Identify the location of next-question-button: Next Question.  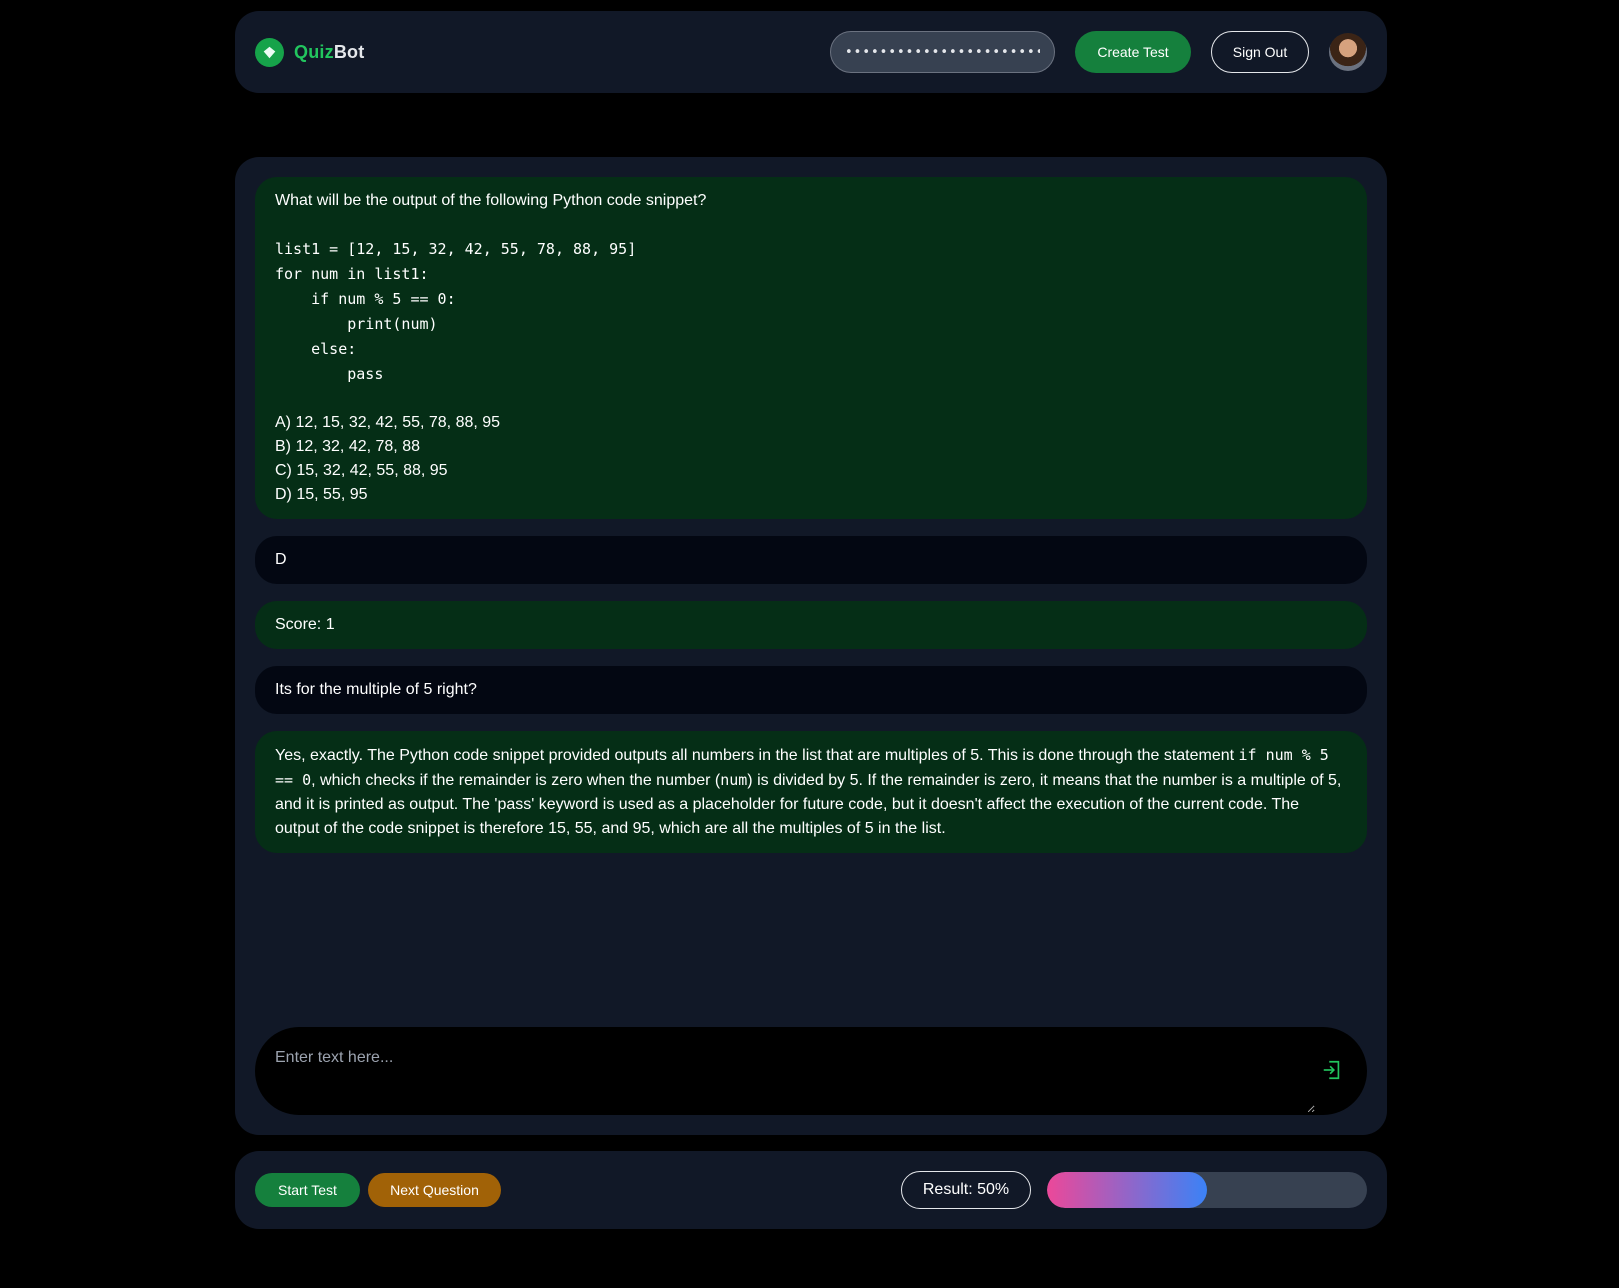
(434, 1190).